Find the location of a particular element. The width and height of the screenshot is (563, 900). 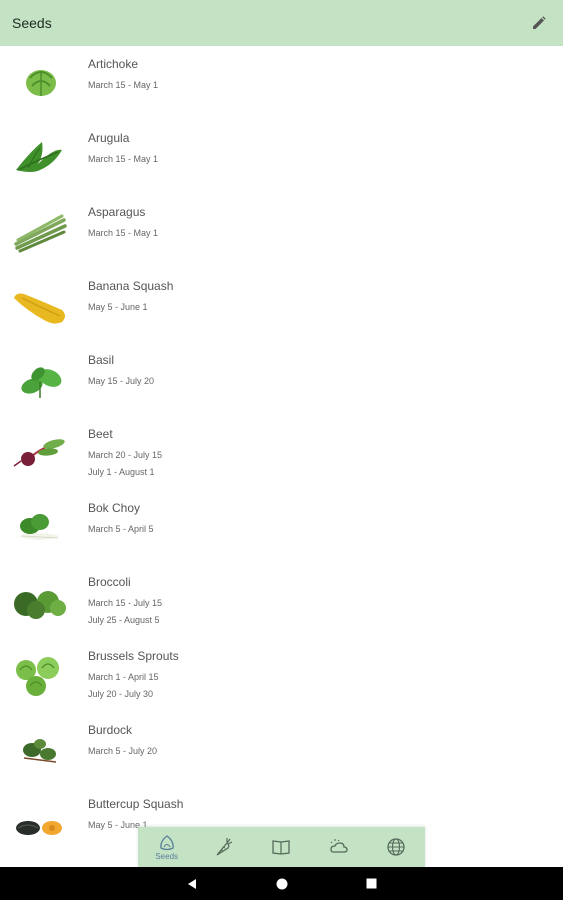

seed-name: Basil is located at coordinates (101, 360).